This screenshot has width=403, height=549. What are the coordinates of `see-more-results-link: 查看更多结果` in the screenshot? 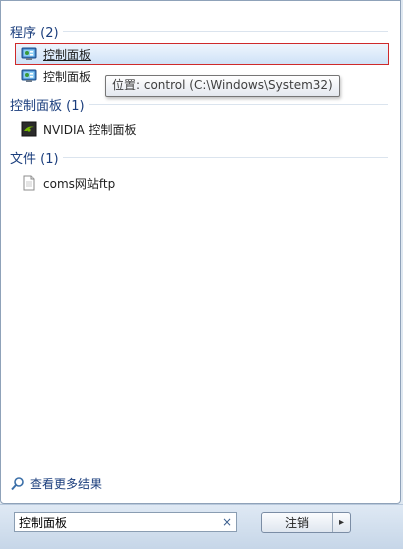 It's located at (56, 483).